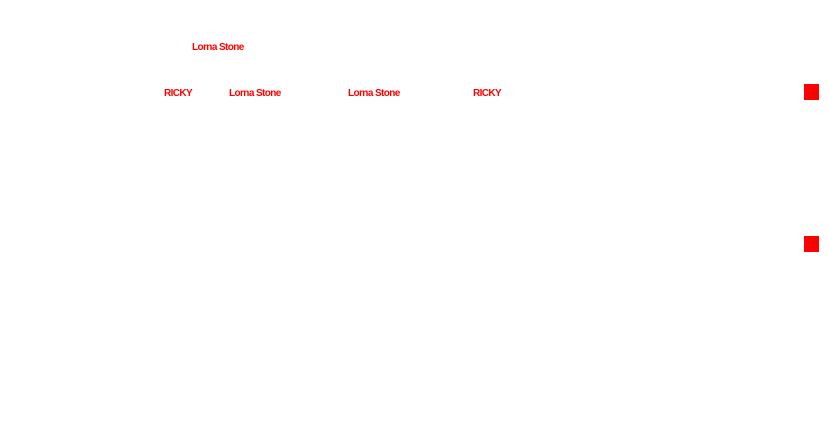 Image resolution: width=828 pixels, height=430 pixels. What do you see at coordinates (374, 94) in the screenshot?
I see `row-item-lorna-2: Lorna Stone` at bounding box center [374, 94].